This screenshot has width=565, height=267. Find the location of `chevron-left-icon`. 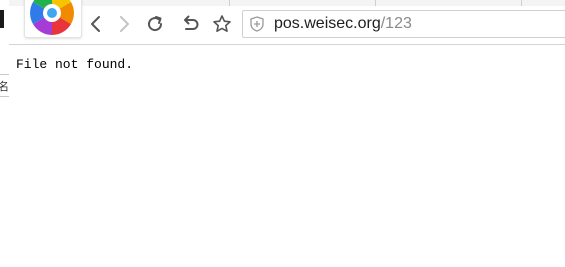

chevron-left-icon is located at coordinates (95, 24).